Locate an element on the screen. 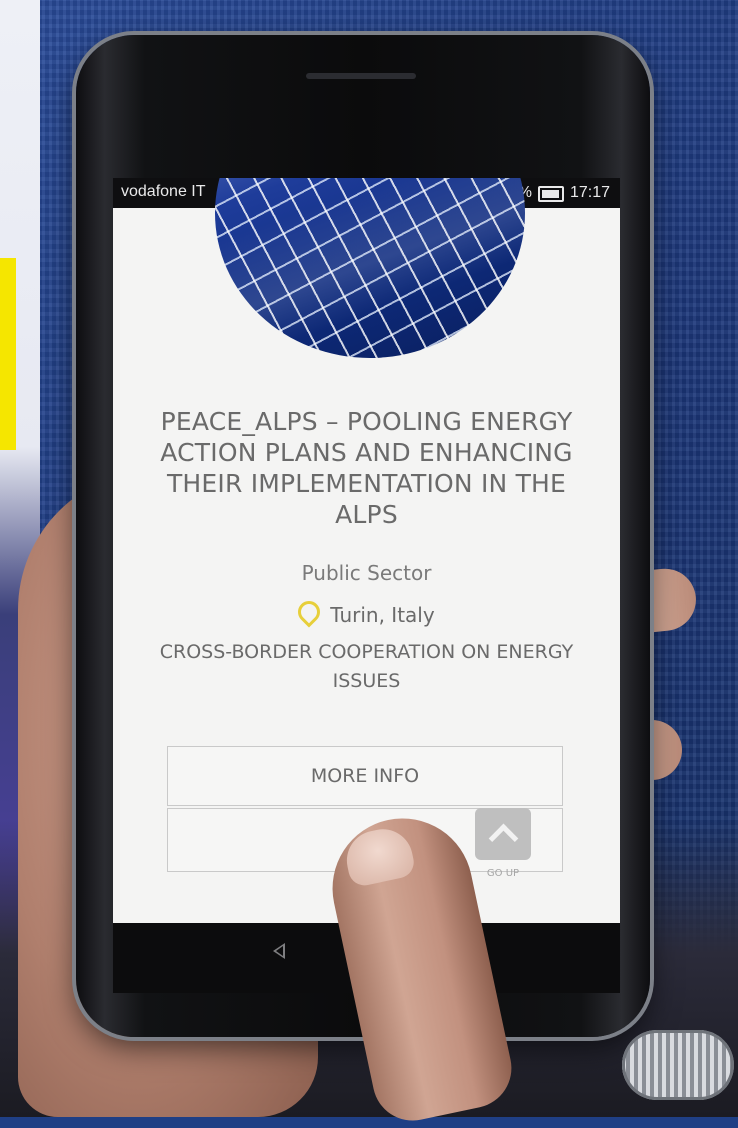 This screenshot has width=738, height=1128. battery-icon is located at coordinates (550, 194).